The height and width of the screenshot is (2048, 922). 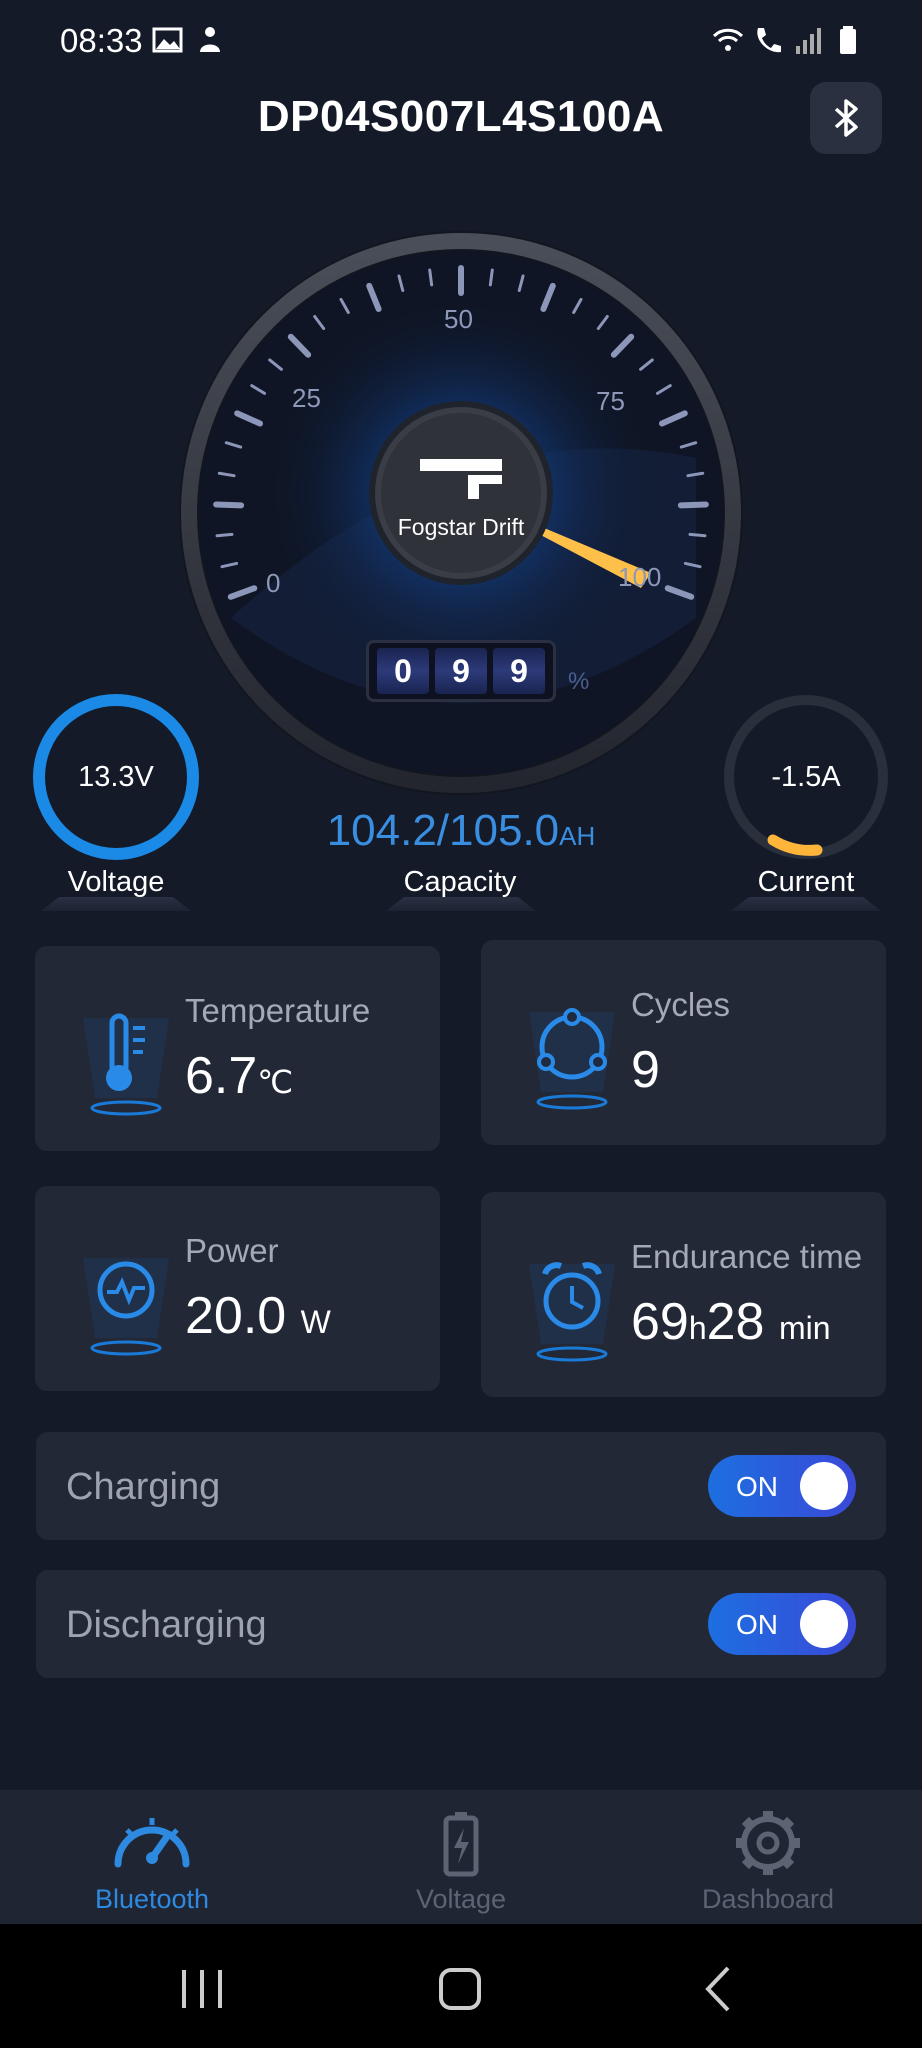 I want to click on cycles-card: Cycles 9, so click(x=683, y=1042).